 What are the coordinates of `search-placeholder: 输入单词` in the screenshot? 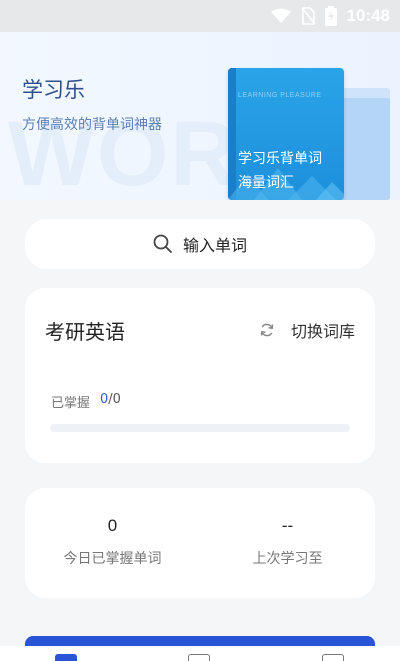 It's located at (214, 245).